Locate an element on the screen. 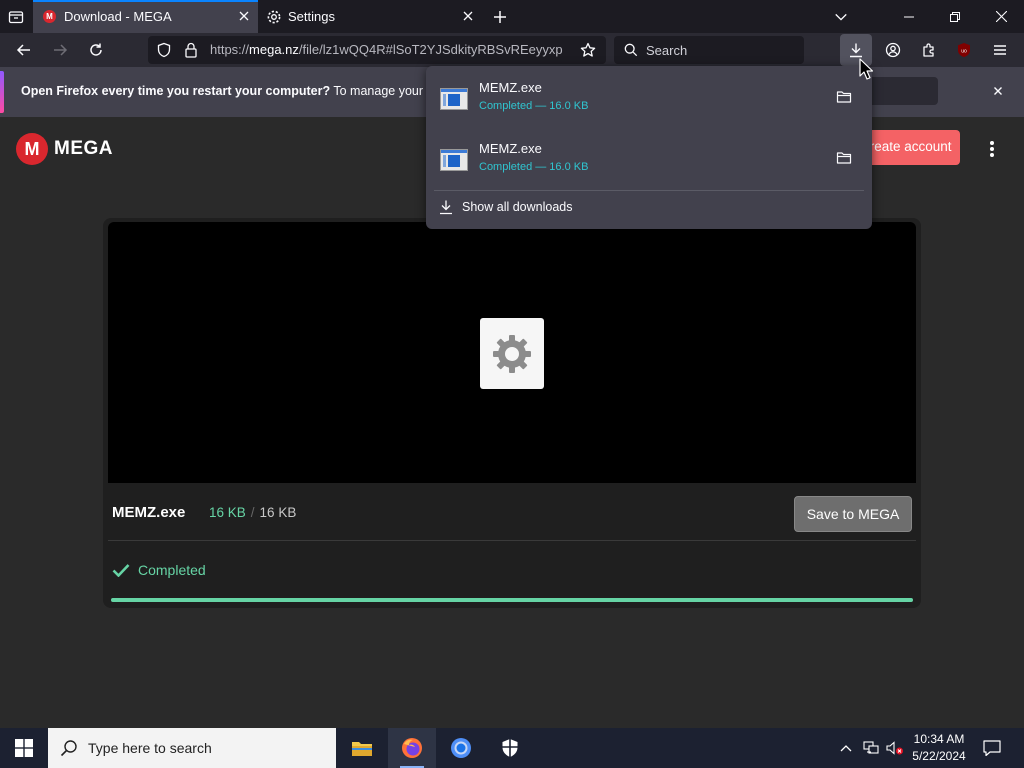 This screenshot has height=768, width=1024. tab-title: Settings is located at coordinates (311, 16).